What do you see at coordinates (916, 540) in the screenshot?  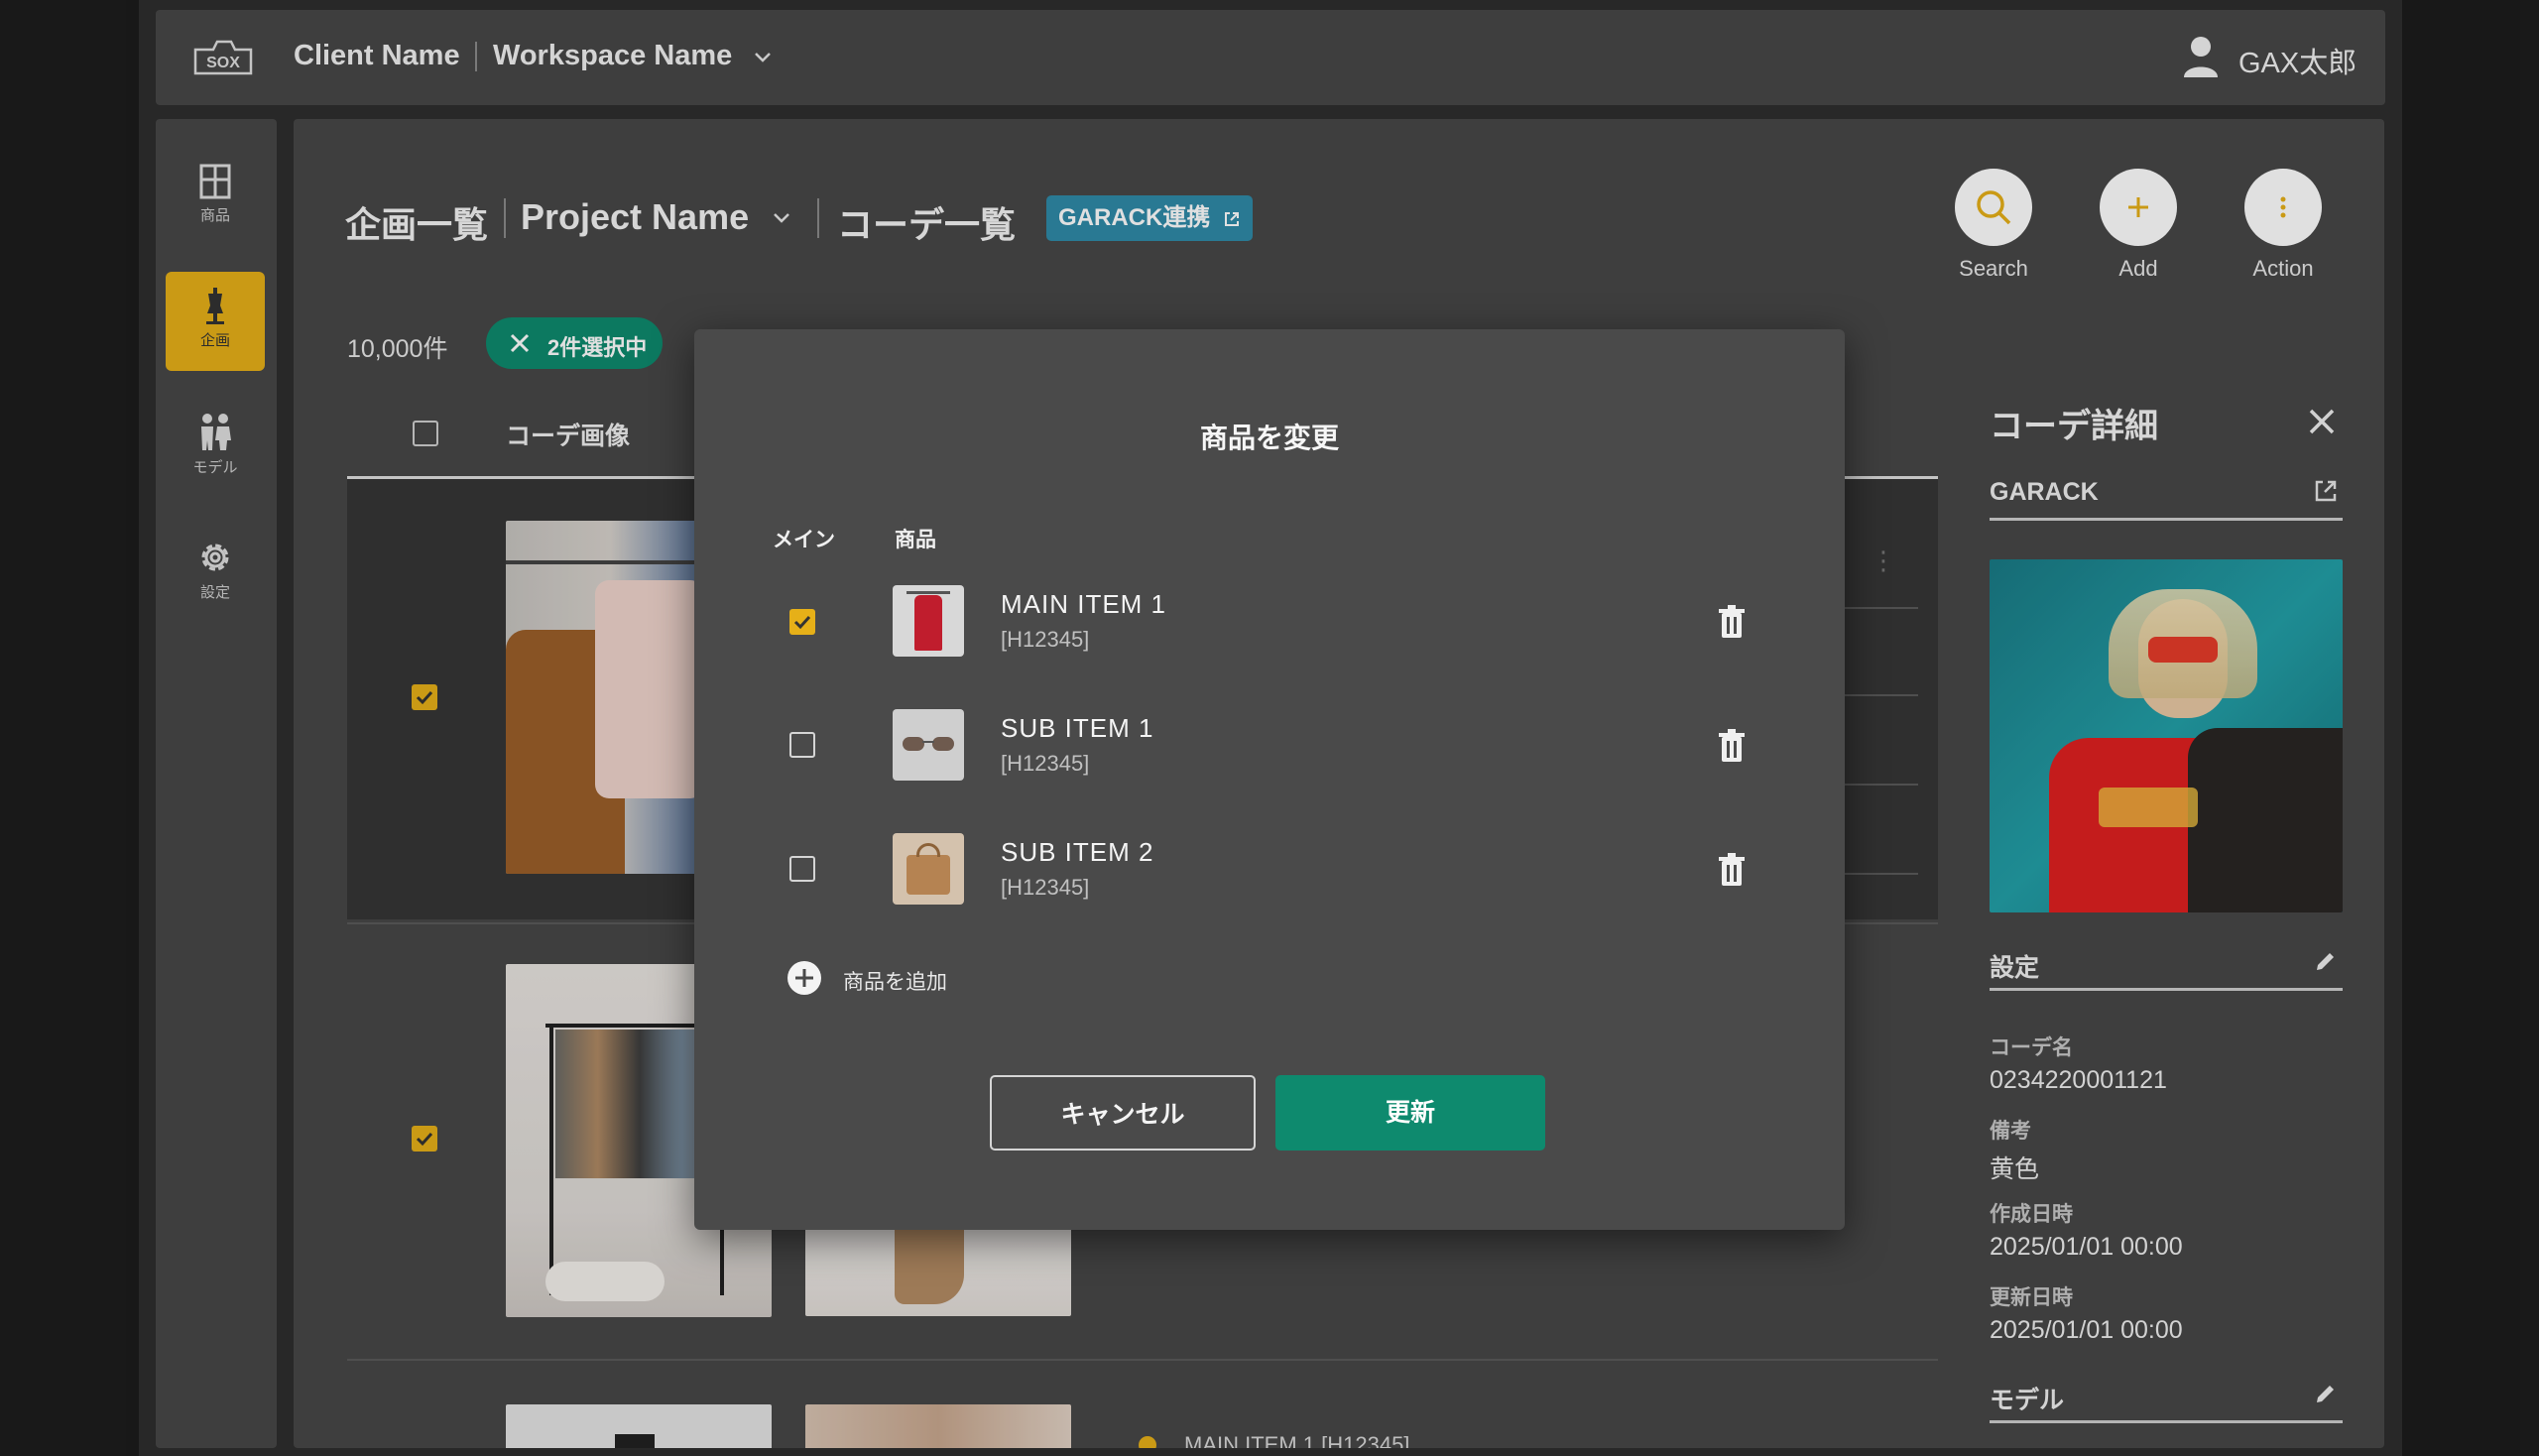 I see `column-header-product: 商品` at bounding box center [916, 540].